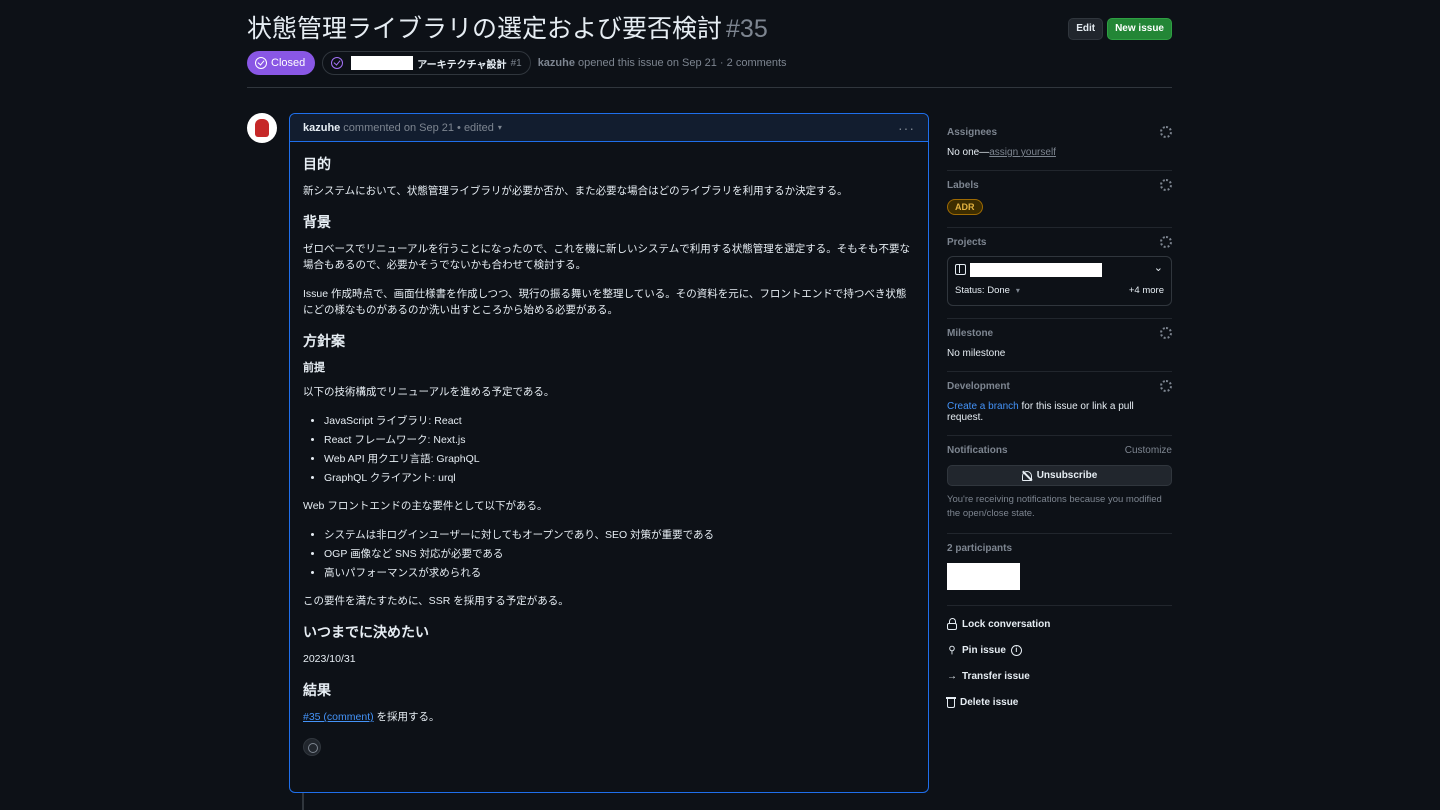 Image resolution: width=1440 pixels, height=810 pixels. Describe the element at coordinates (977, 450) in the screenshot. I see `notifications-label: Notifications` at that location.